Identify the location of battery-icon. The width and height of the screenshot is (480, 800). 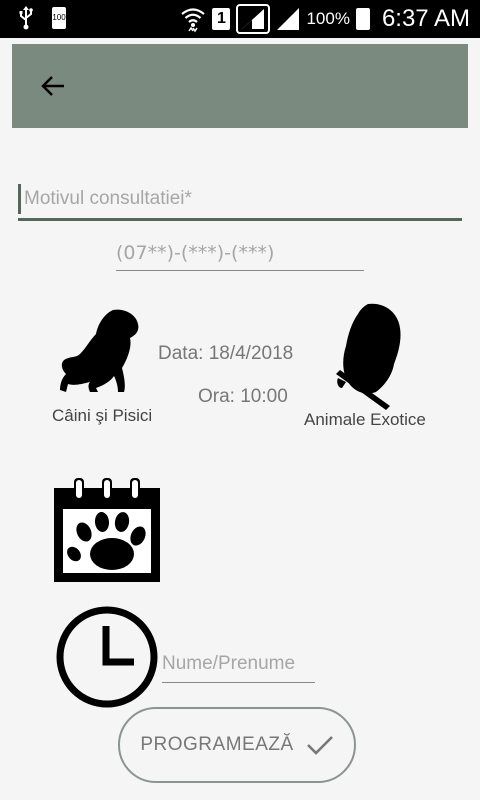
(362, 19).